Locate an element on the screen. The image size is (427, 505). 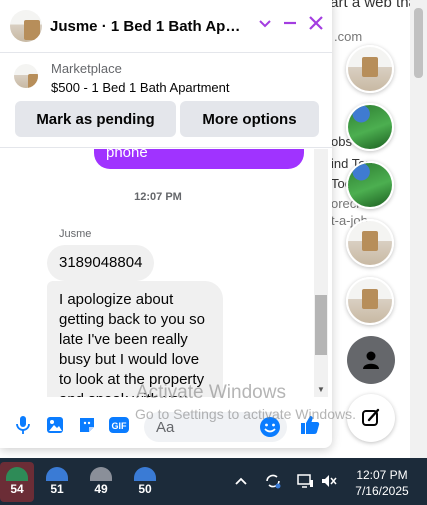
sticker-icon is located at coordinates (87, 425).